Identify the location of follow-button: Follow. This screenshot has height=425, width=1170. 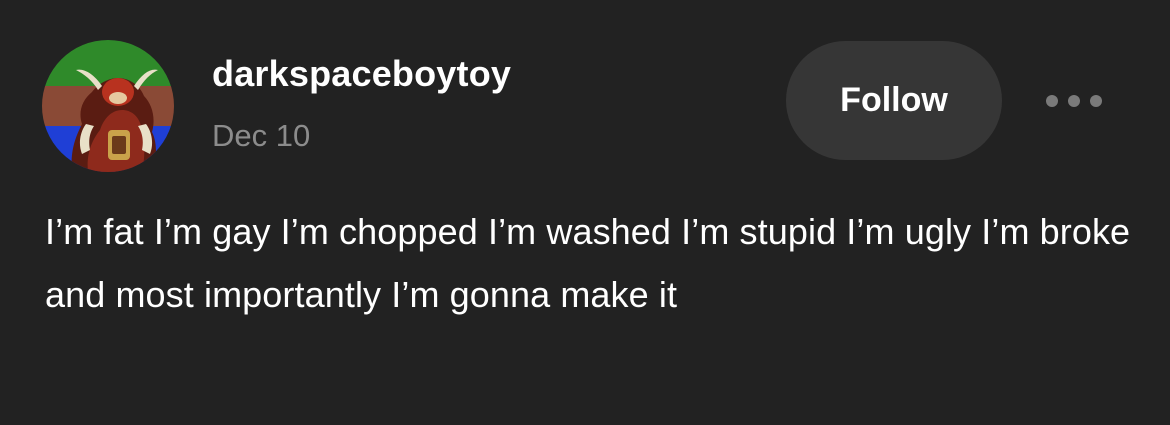
(894, 100).